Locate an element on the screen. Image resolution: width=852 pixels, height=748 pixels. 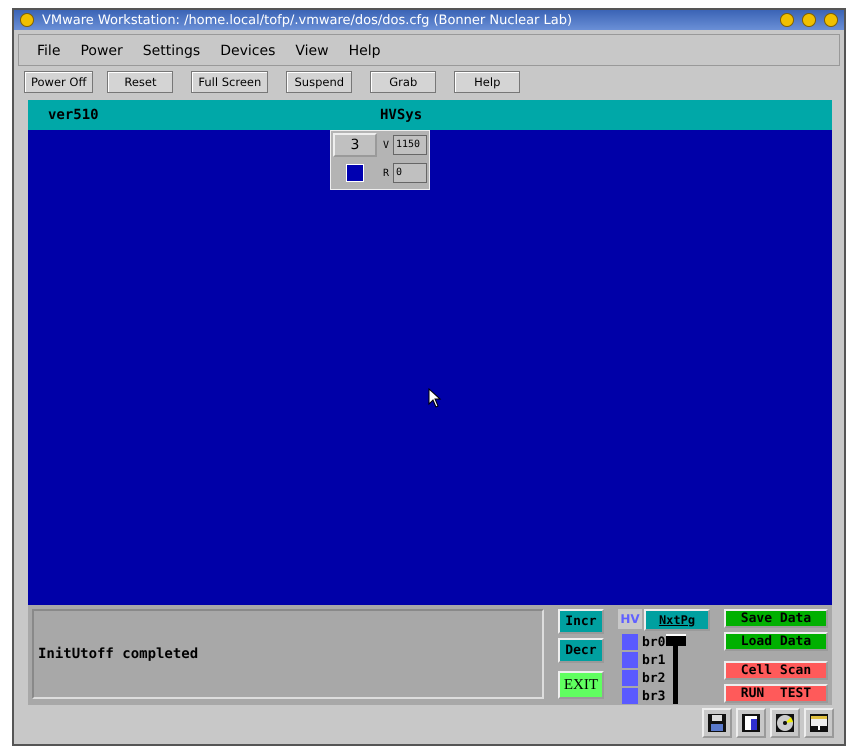
menu-item: Settings is located at coordinates (171, 51).